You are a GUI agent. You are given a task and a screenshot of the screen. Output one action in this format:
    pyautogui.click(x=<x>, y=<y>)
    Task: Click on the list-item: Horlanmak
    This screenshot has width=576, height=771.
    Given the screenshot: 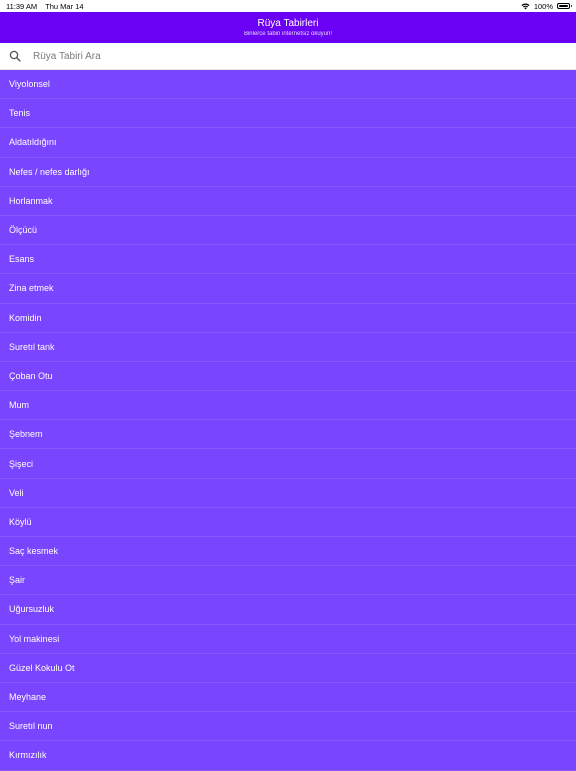 What is the action you would take?
    pyautogui.click(x=288, y=201)
    